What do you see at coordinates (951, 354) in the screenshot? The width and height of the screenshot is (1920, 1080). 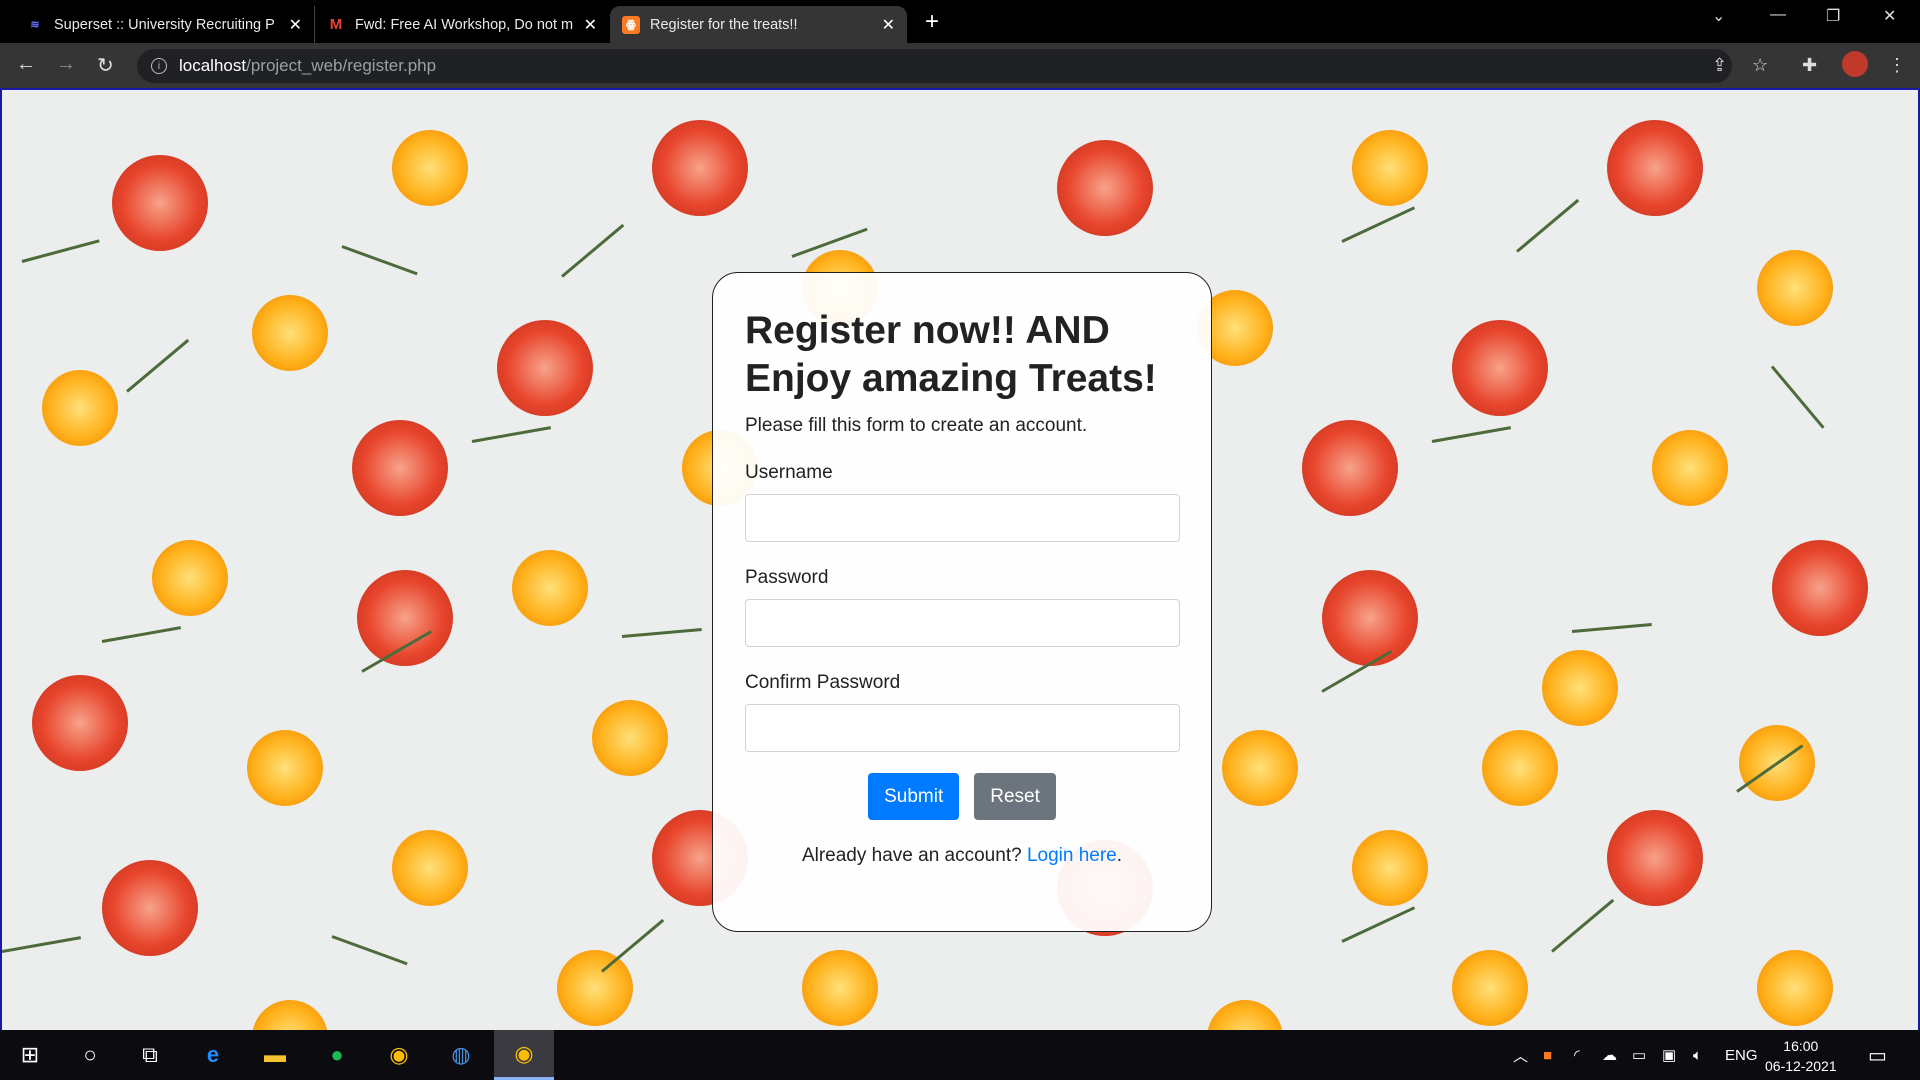 I see `page-title: Register now!! AND Enjoy amazing Treats!` at bounding box center [951, 354].